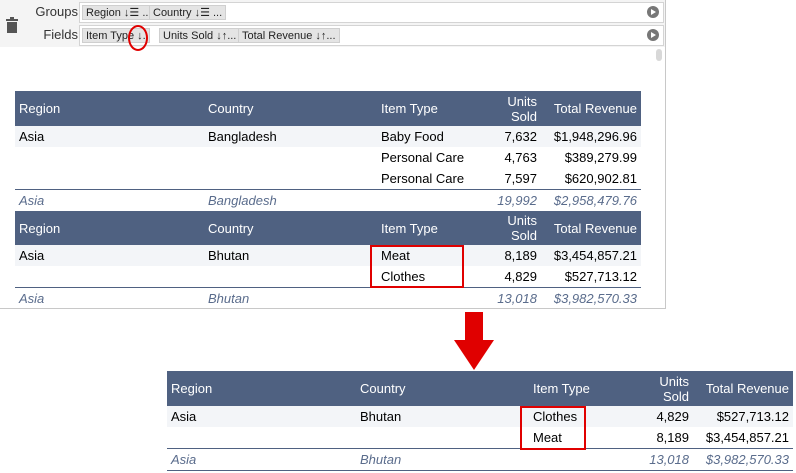 Image resolution: width=796 pixels, height=473 pixels. What do you see at coordinates (56, 11) in the screenshot?
I see `groups-label: Groups` at bounding box center [56, 11].